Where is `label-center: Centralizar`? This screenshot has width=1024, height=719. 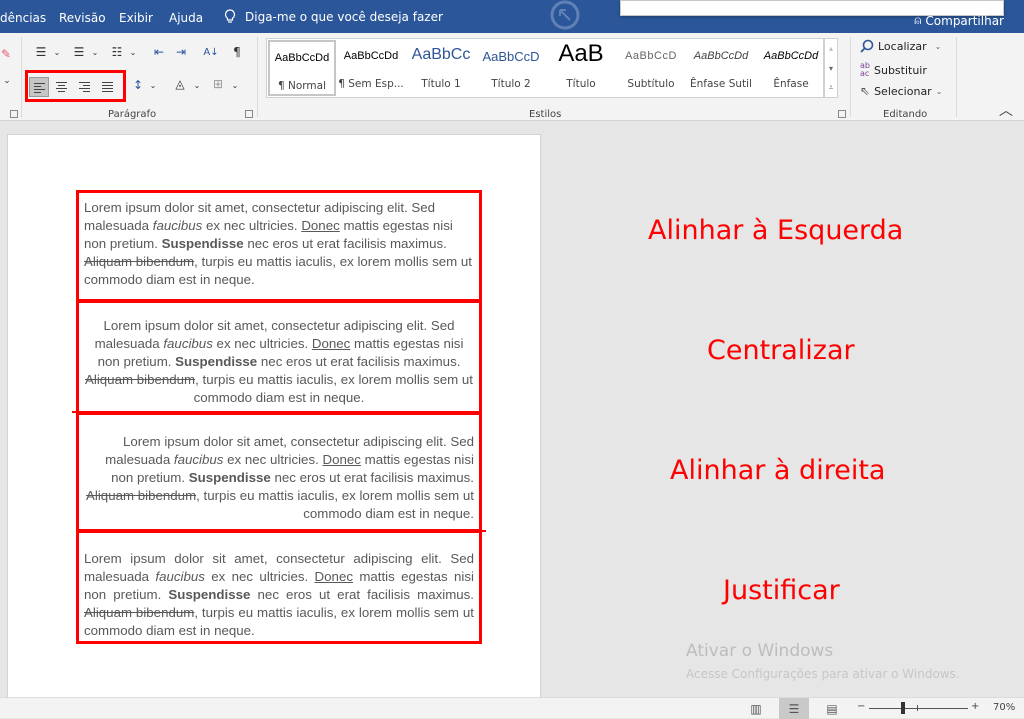
label-center: Centralizar is located at coordinates (781, 350).